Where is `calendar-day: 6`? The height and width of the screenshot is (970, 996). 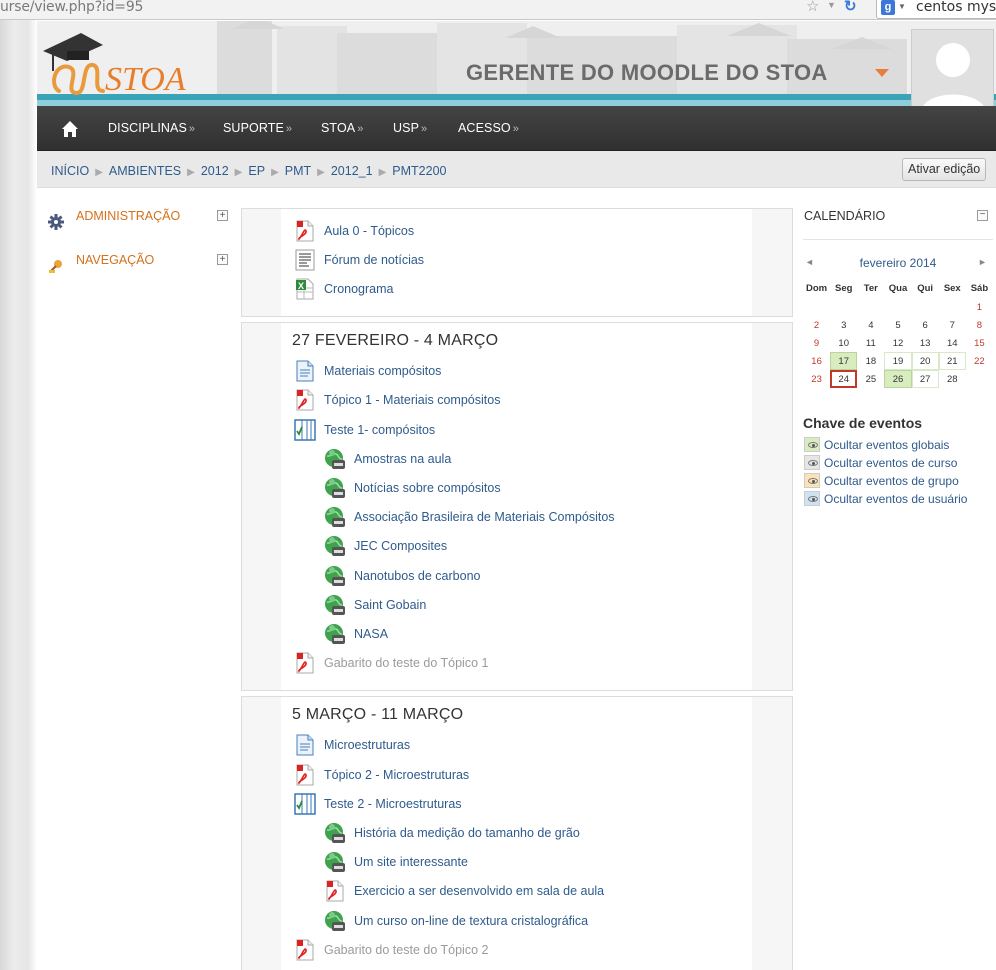
calendar-day: 6 is located at coordinates (925, 325).